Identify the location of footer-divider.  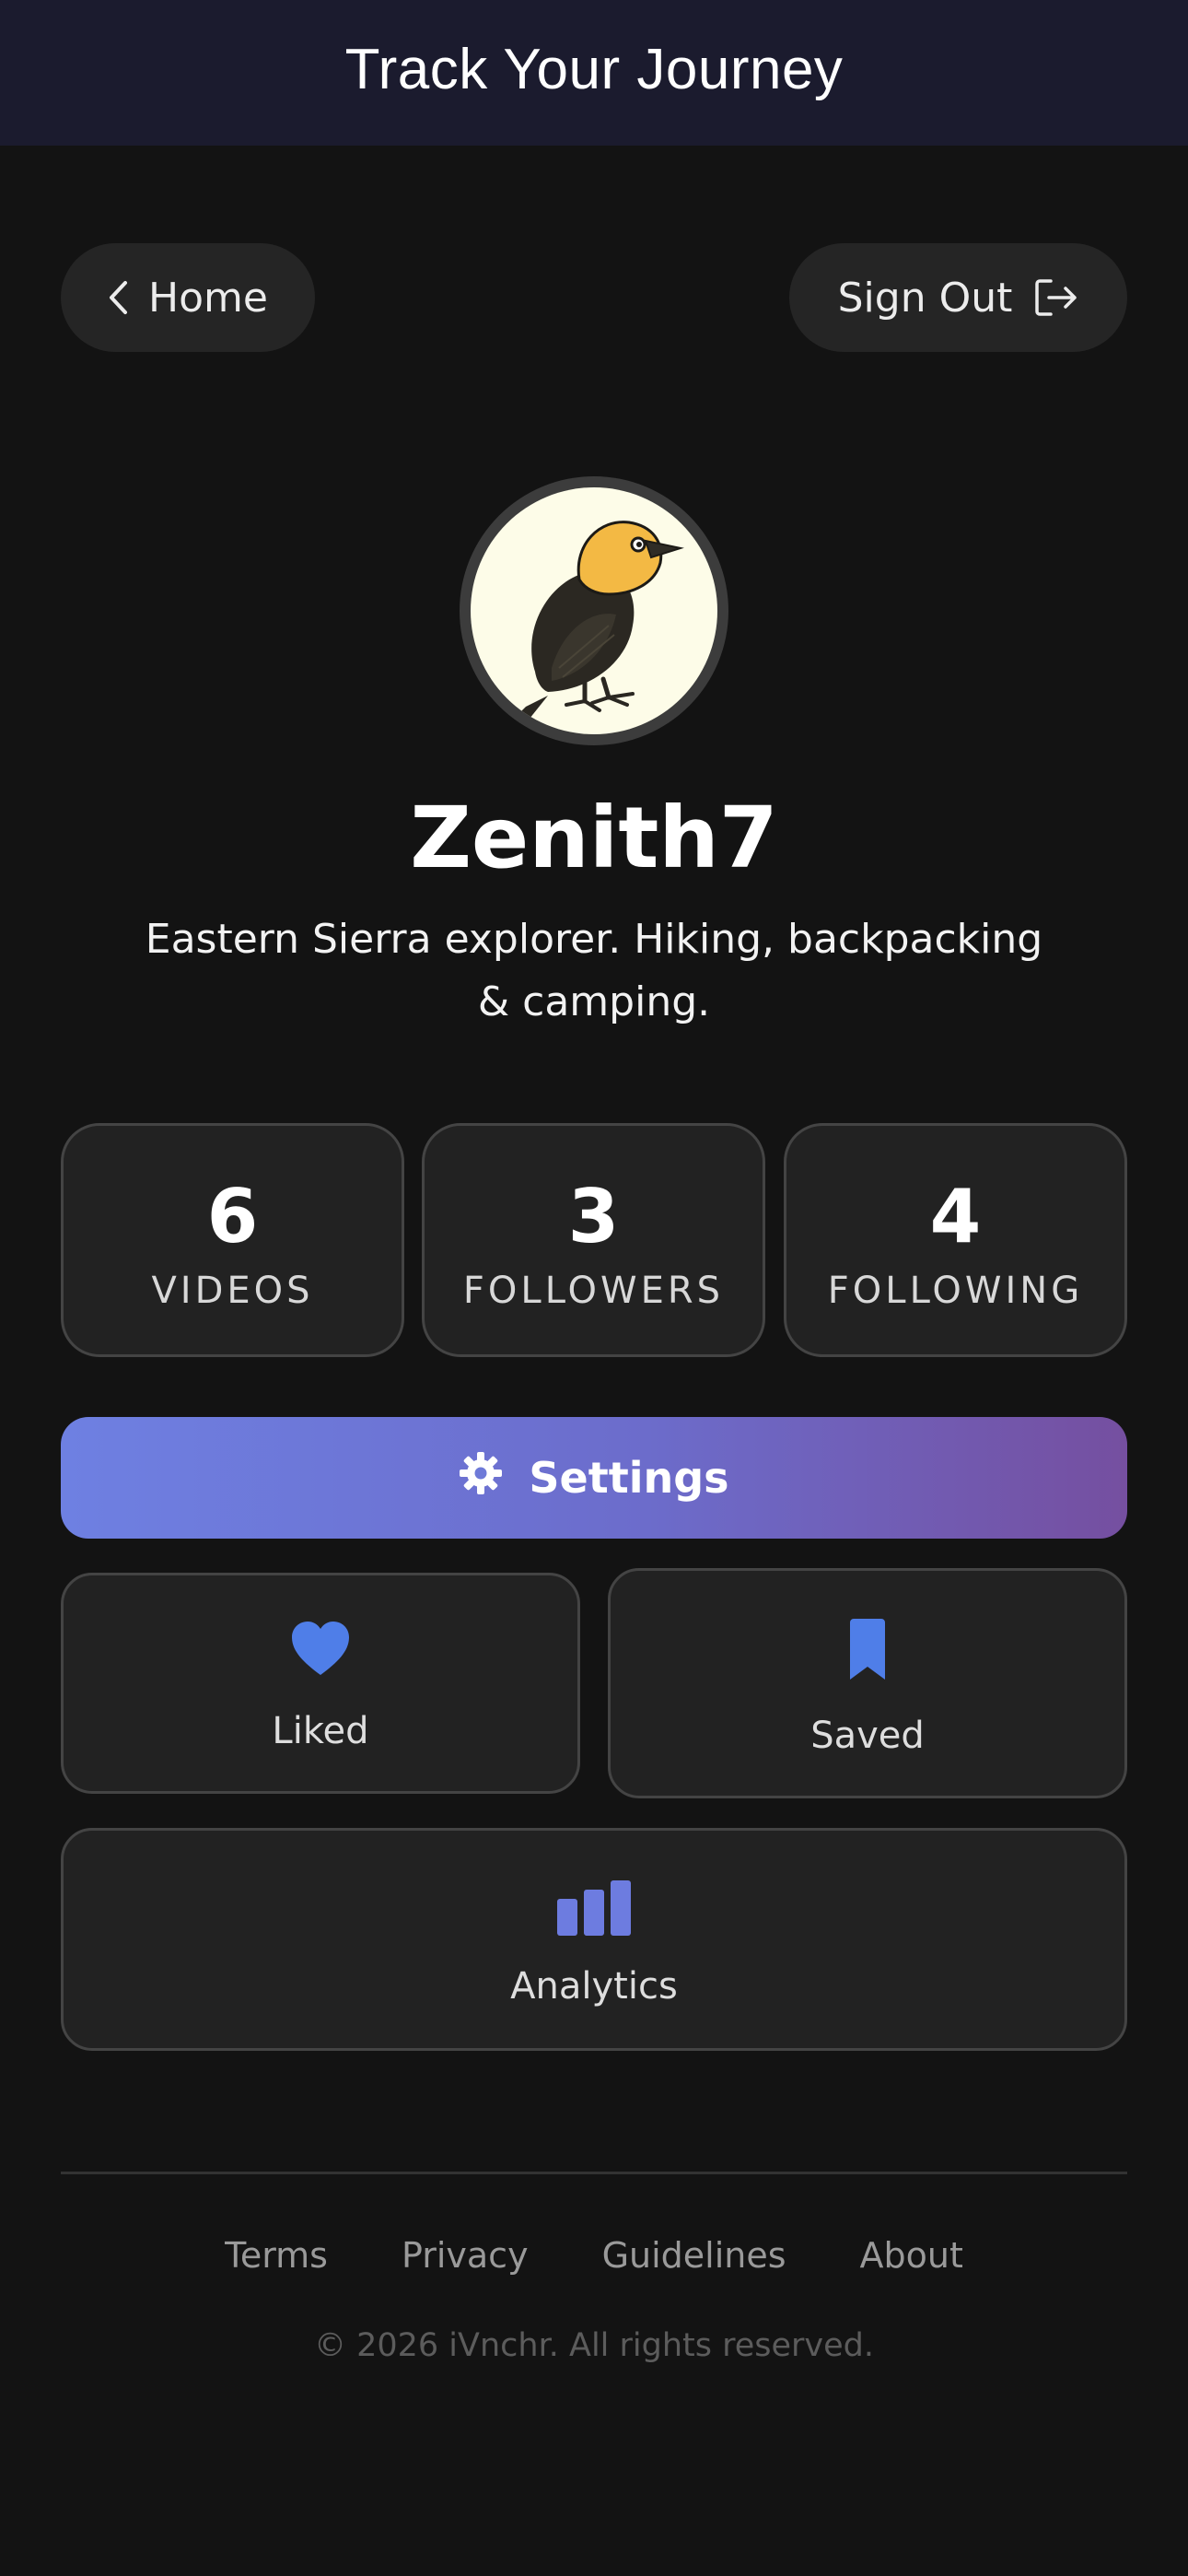
(594, 2173).